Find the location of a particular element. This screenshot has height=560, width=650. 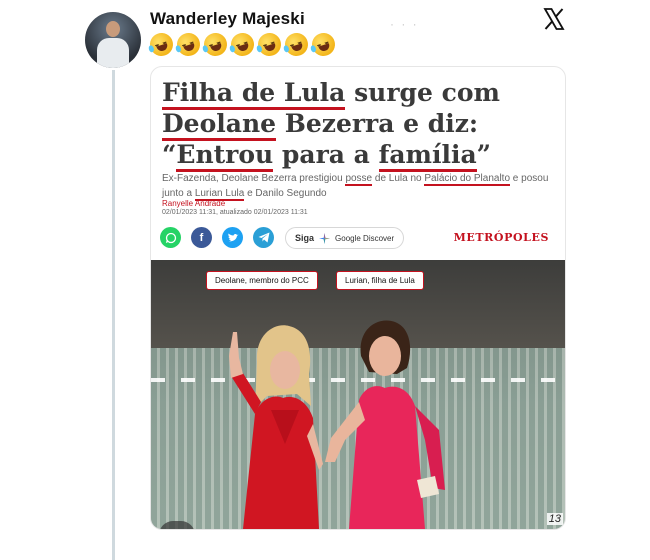

photo-label-lurian: Lurian, filha de Lula is located at coordinates (380, 280).